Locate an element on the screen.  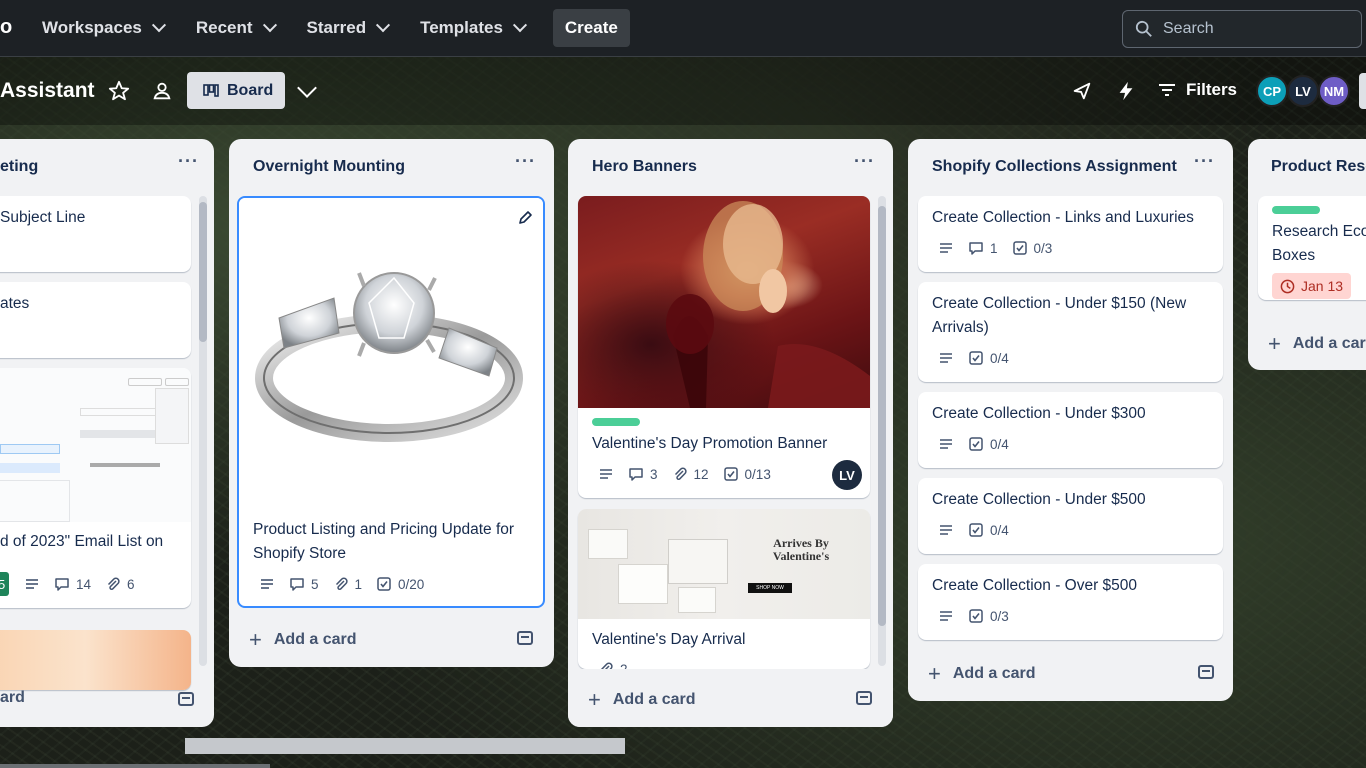
comment-icon is located at coordinates (976, 248).